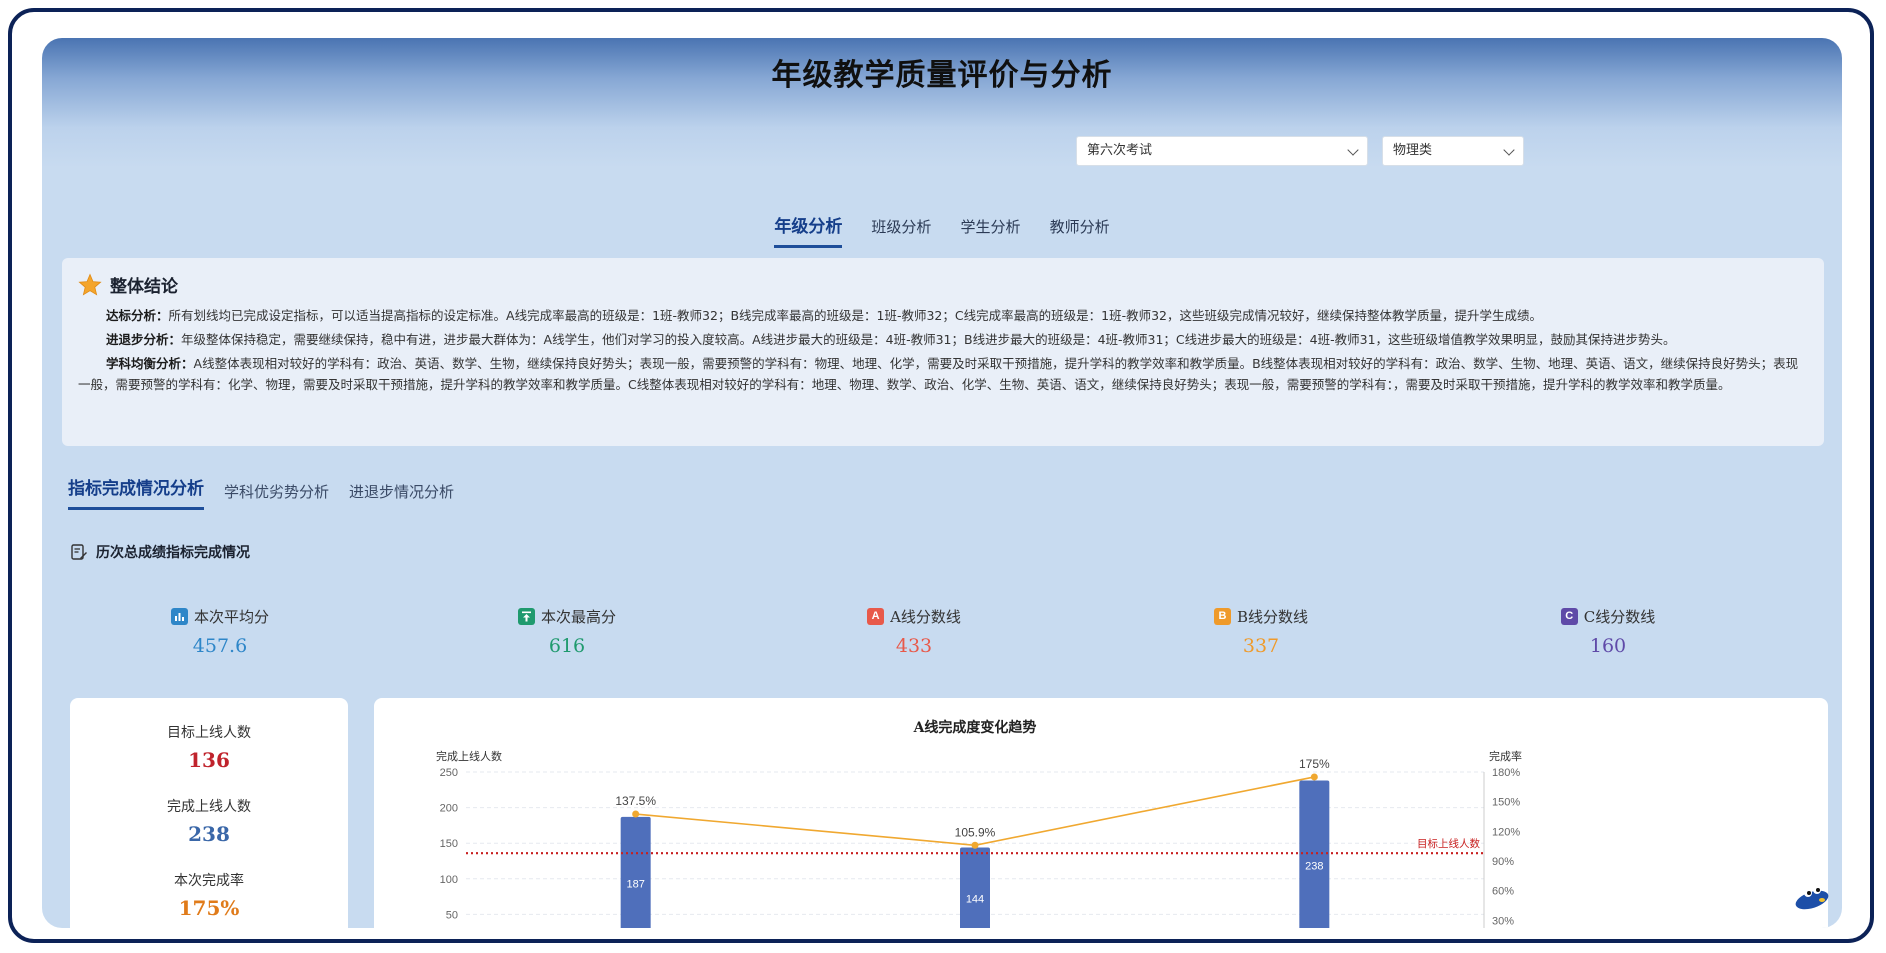  I want to click on completion-rate-label: 本次完成率, so click(209, 881).